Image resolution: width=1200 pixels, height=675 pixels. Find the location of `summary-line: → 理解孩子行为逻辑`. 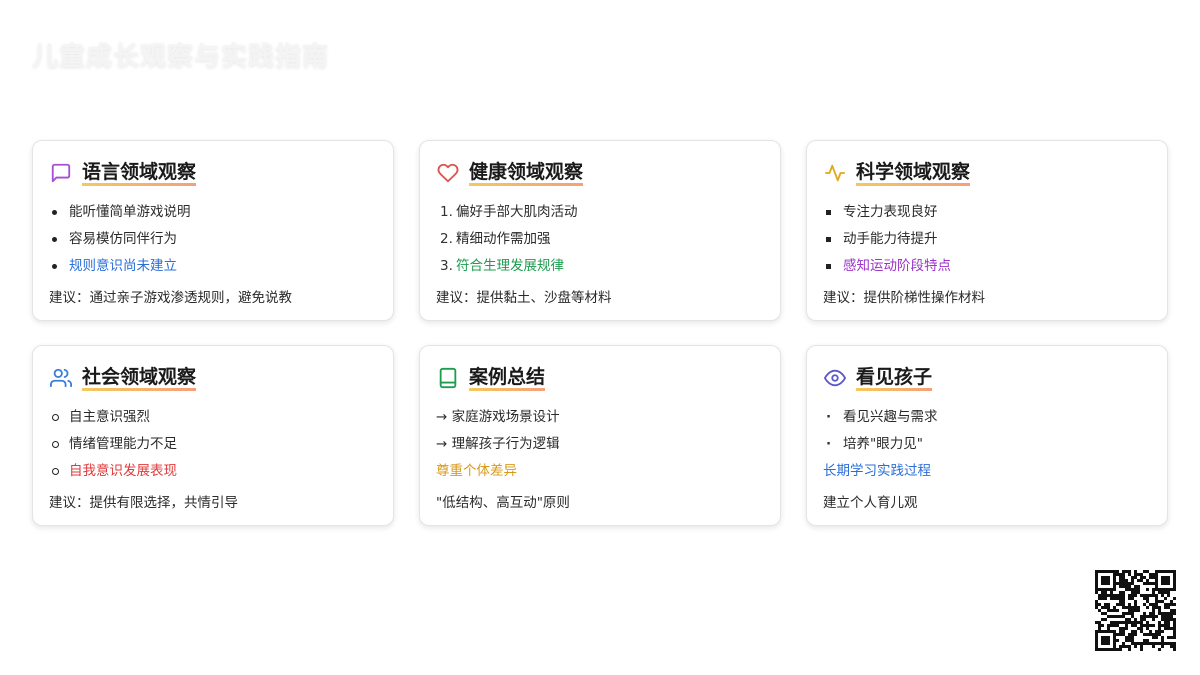

summary-line: → 理解孩子行为逻辑 is located at coordinates (498, 444).